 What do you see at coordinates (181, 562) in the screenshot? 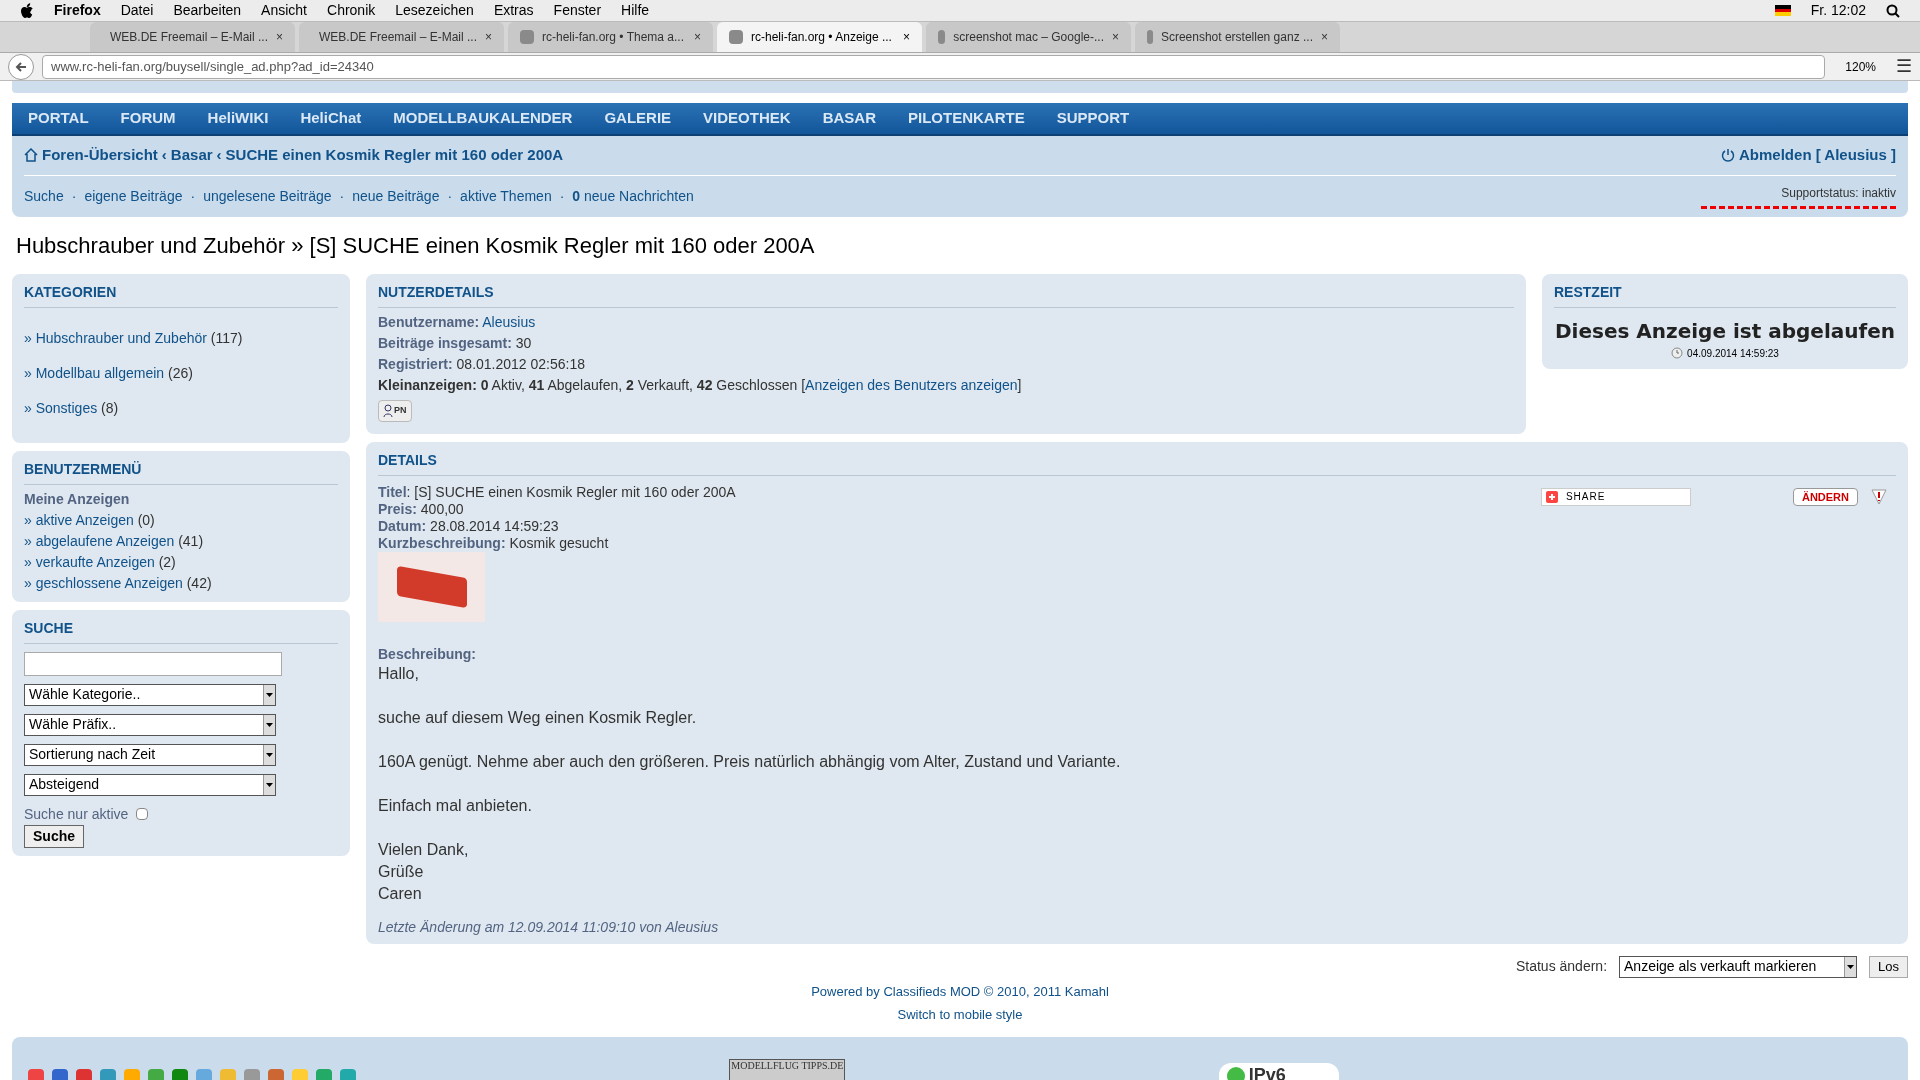
I see `menu-link: » verkaufte Anzeigen (2)` at bounding box center [181, 562].